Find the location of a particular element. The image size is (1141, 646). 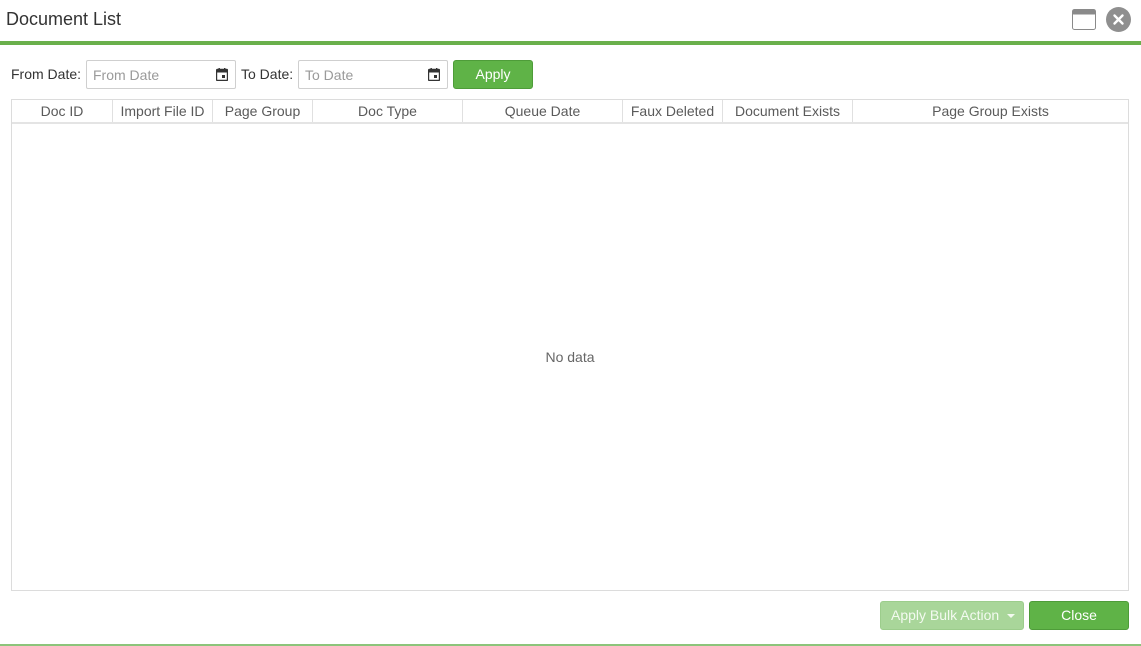

to-date-picker is located at coordinates (373, 74).